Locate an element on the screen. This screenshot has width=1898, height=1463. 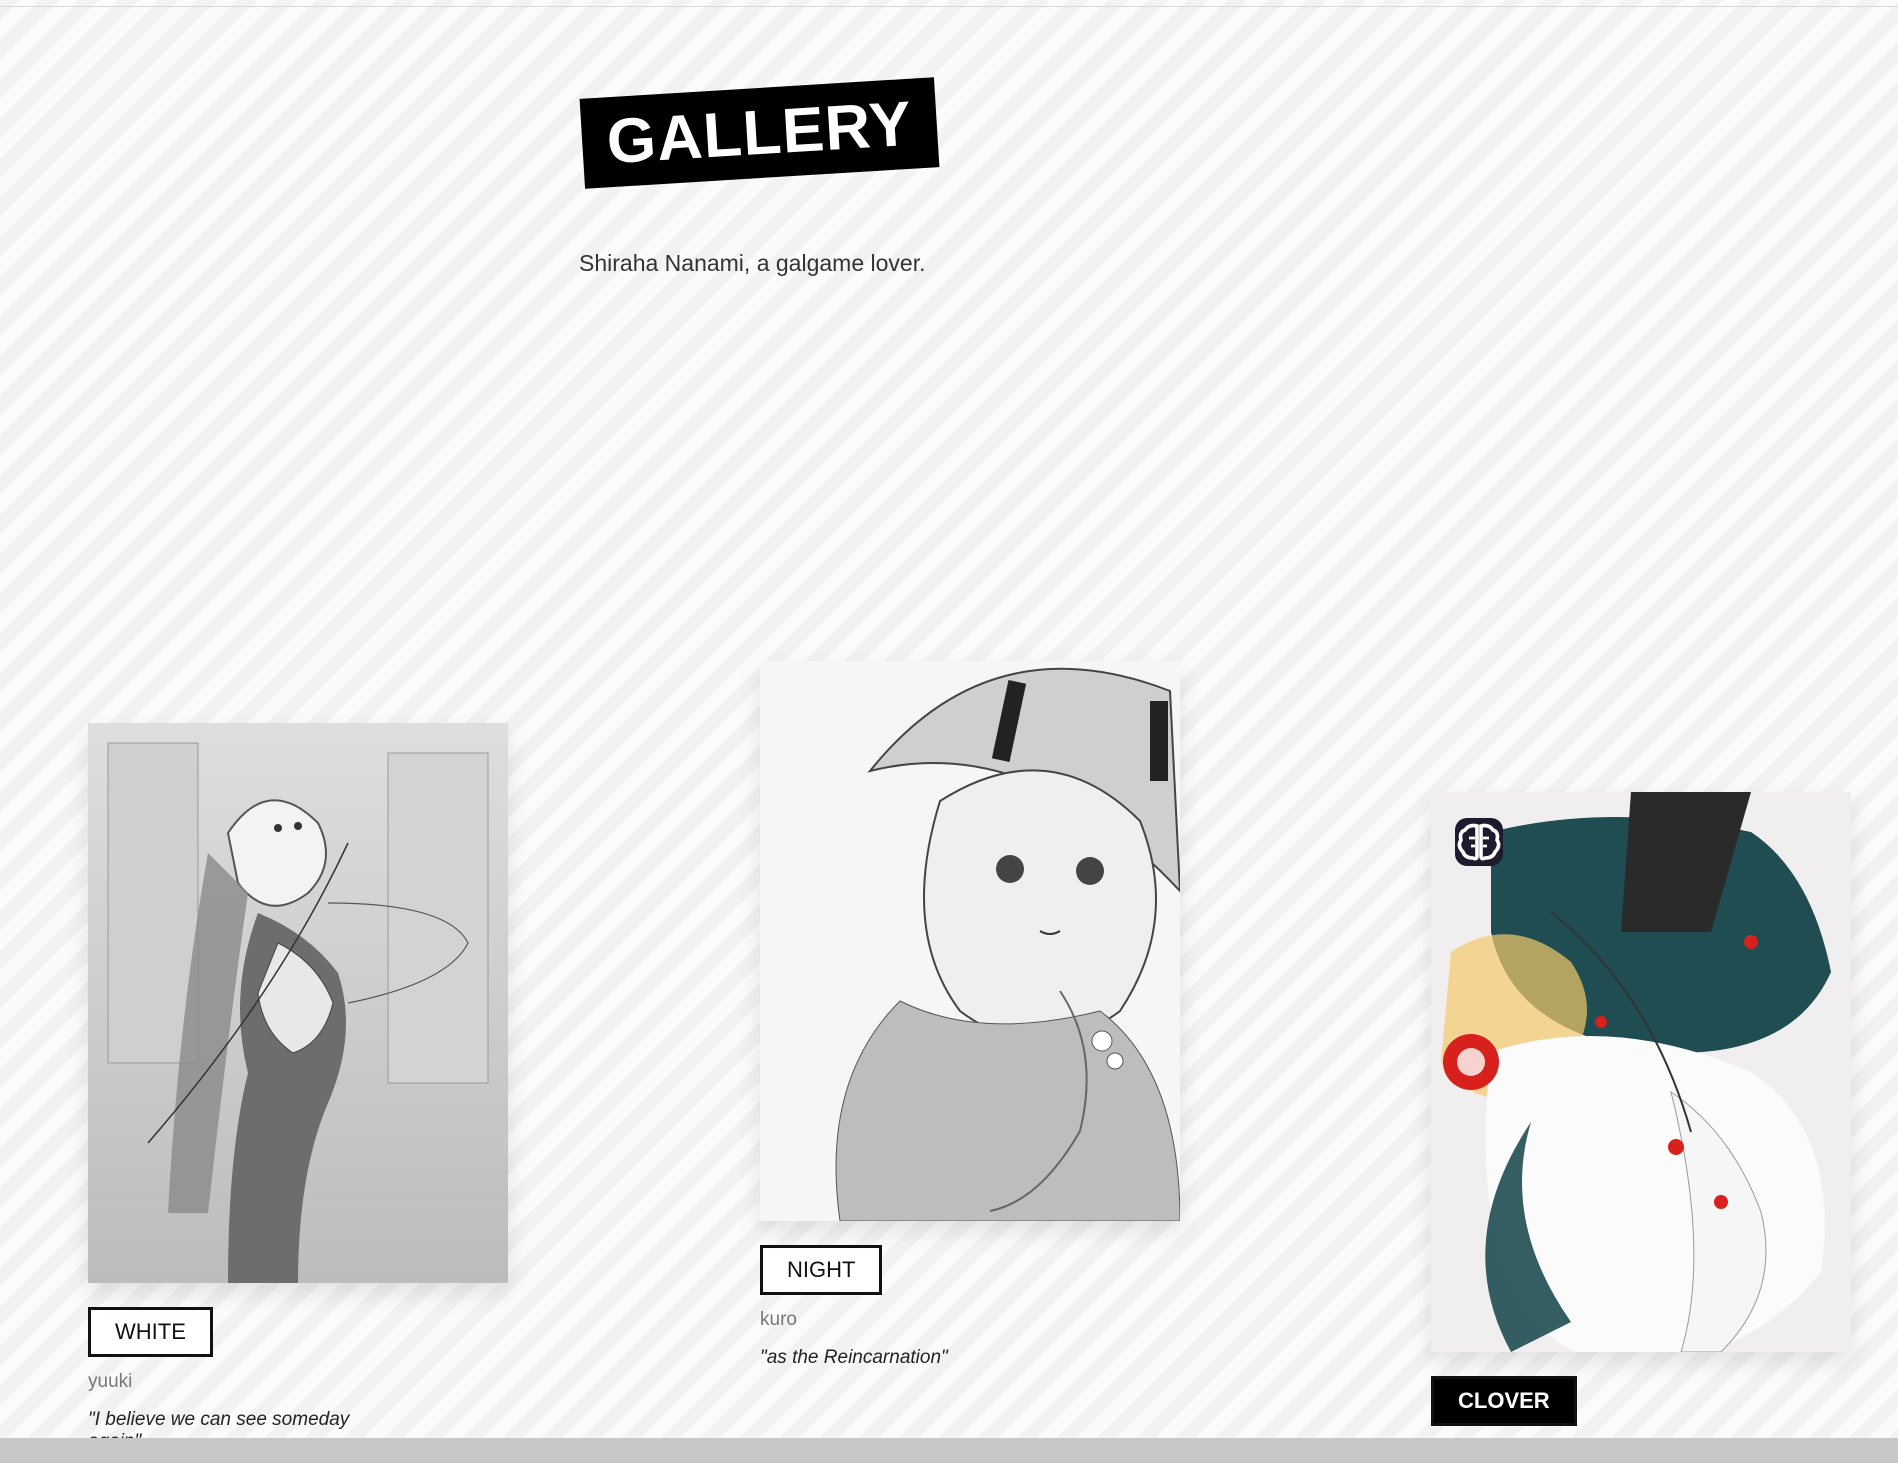
tag-button-clover: CLOVER is located at coordinates (1504, 1401).